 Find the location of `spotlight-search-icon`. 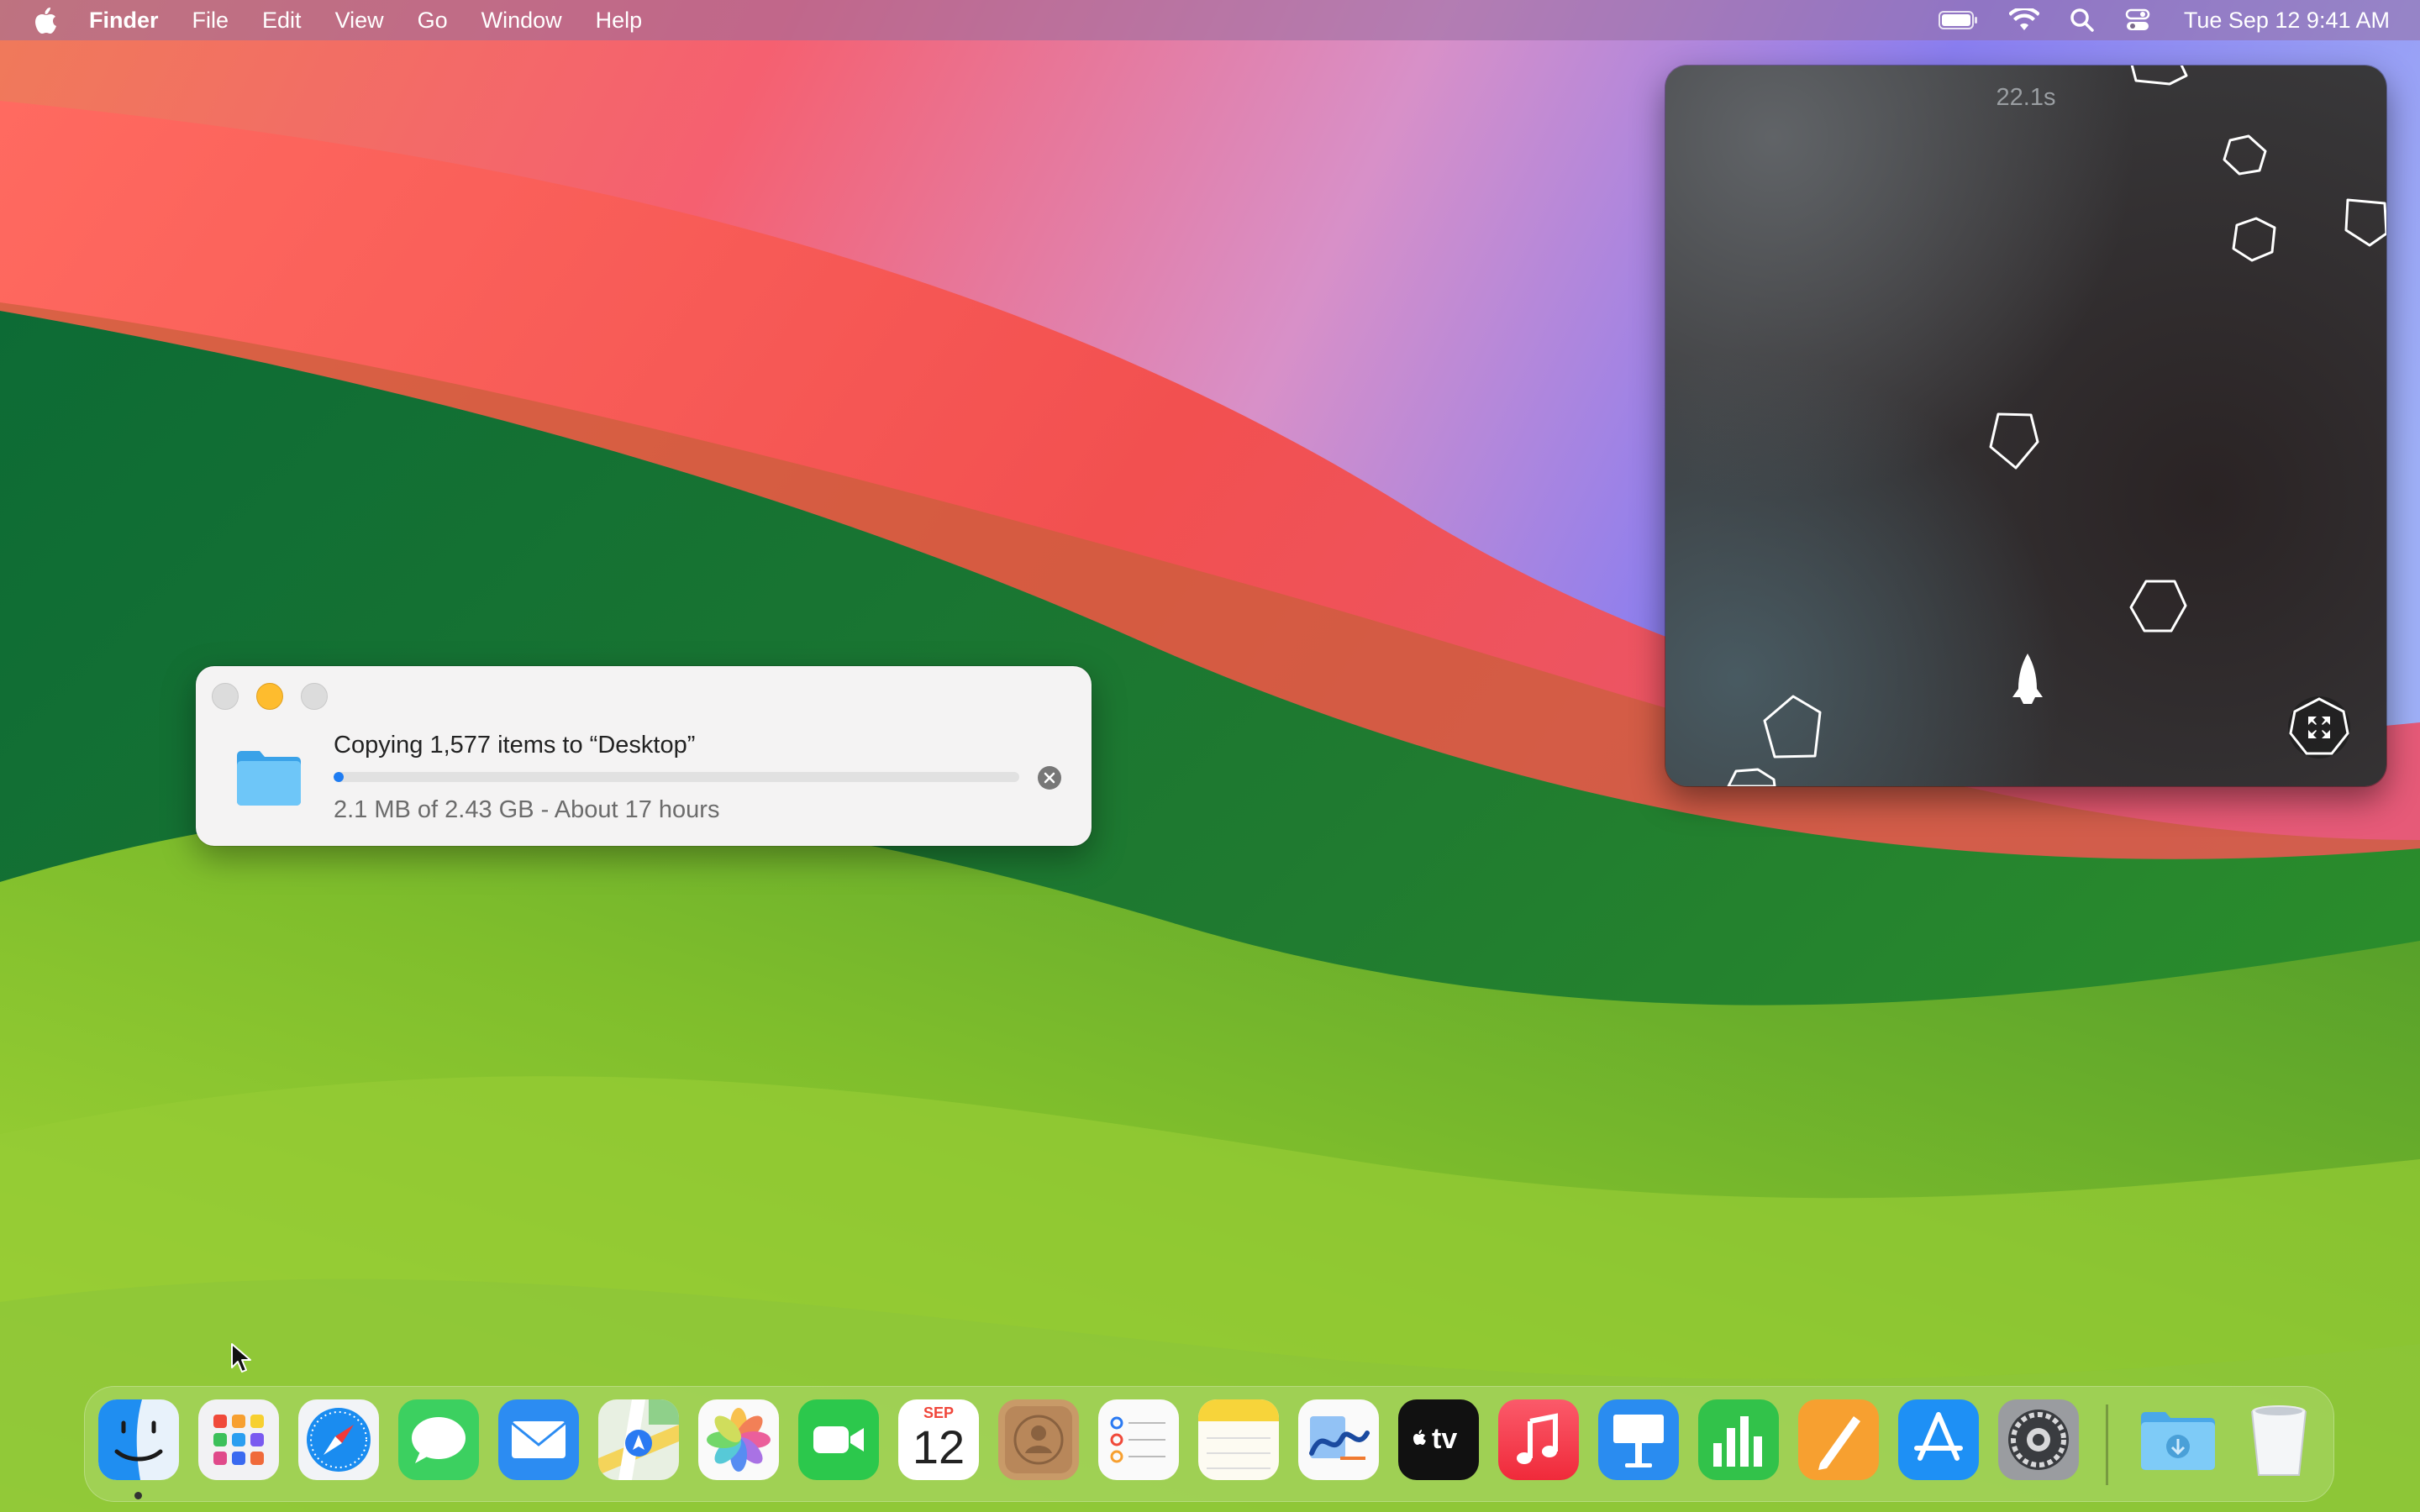

spotlight-search-icon is located at coordinates (2083, 20).